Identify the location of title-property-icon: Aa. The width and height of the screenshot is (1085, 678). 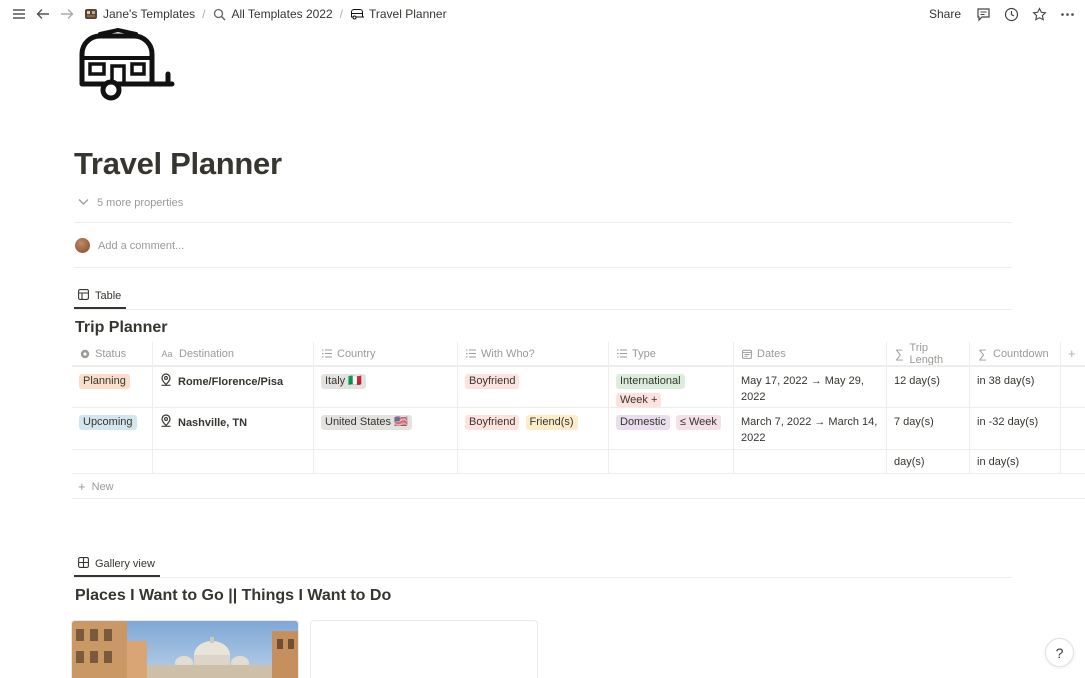
(167, 353).